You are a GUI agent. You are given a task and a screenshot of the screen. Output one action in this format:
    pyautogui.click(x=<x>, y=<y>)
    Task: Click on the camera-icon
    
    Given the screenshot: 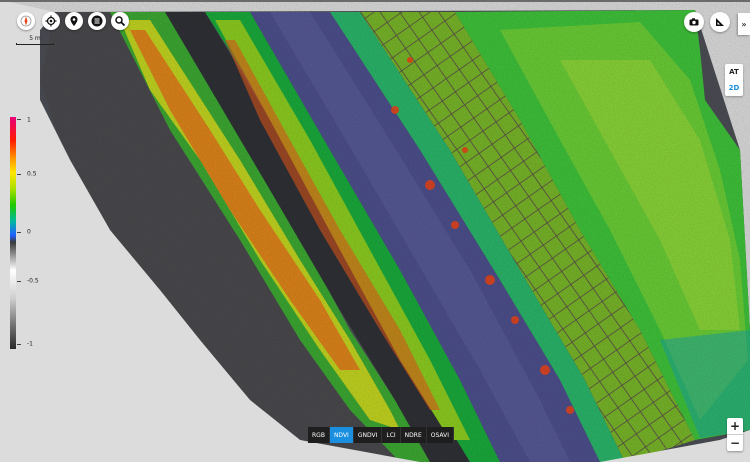 What is the action you would take?
    pyautogui.click(x=694, y=22)
    